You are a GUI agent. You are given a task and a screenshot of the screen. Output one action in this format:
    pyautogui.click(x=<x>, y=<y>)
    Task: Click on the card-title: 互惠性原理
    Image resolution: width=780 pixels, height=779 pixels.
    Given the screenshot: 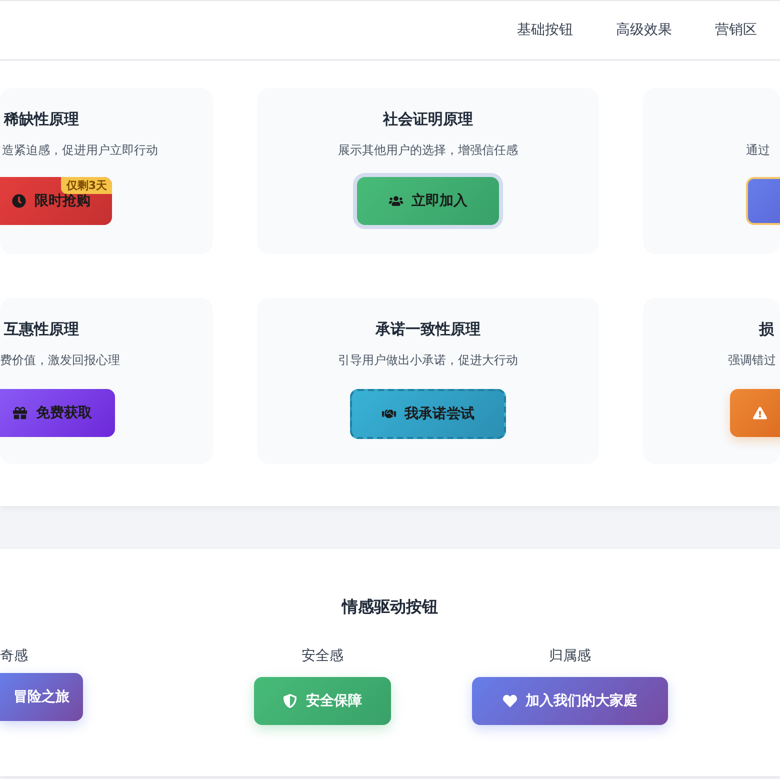 What is the action you would take?
    pyautogui.click(x=41, y=329)
    